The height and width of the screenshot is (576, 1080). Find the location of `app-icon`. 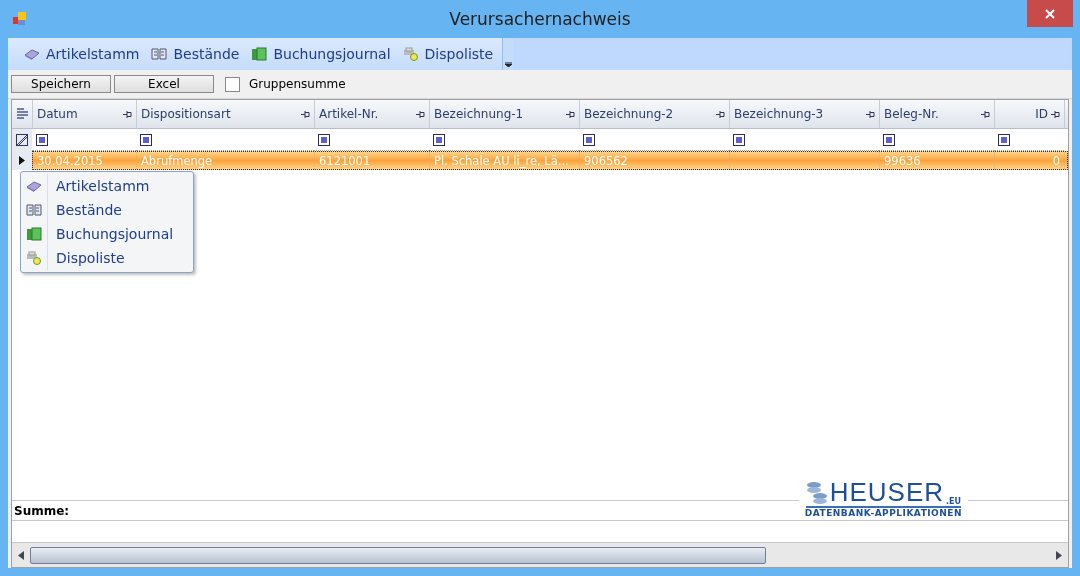

app-icon is located at coordinates (20, 19).